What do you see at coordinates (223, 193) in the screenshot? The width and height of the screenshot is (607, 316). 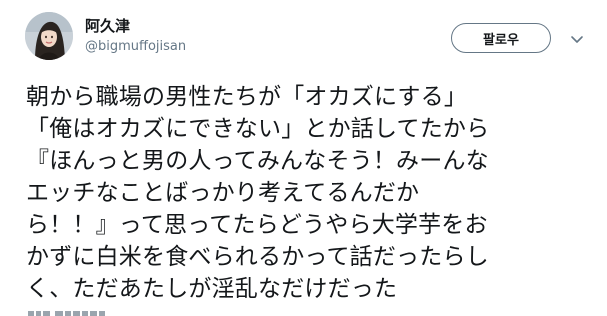 I see `tweet-line: エッチなことばっかり考えてるんだか` at bounding box center [223, 193].